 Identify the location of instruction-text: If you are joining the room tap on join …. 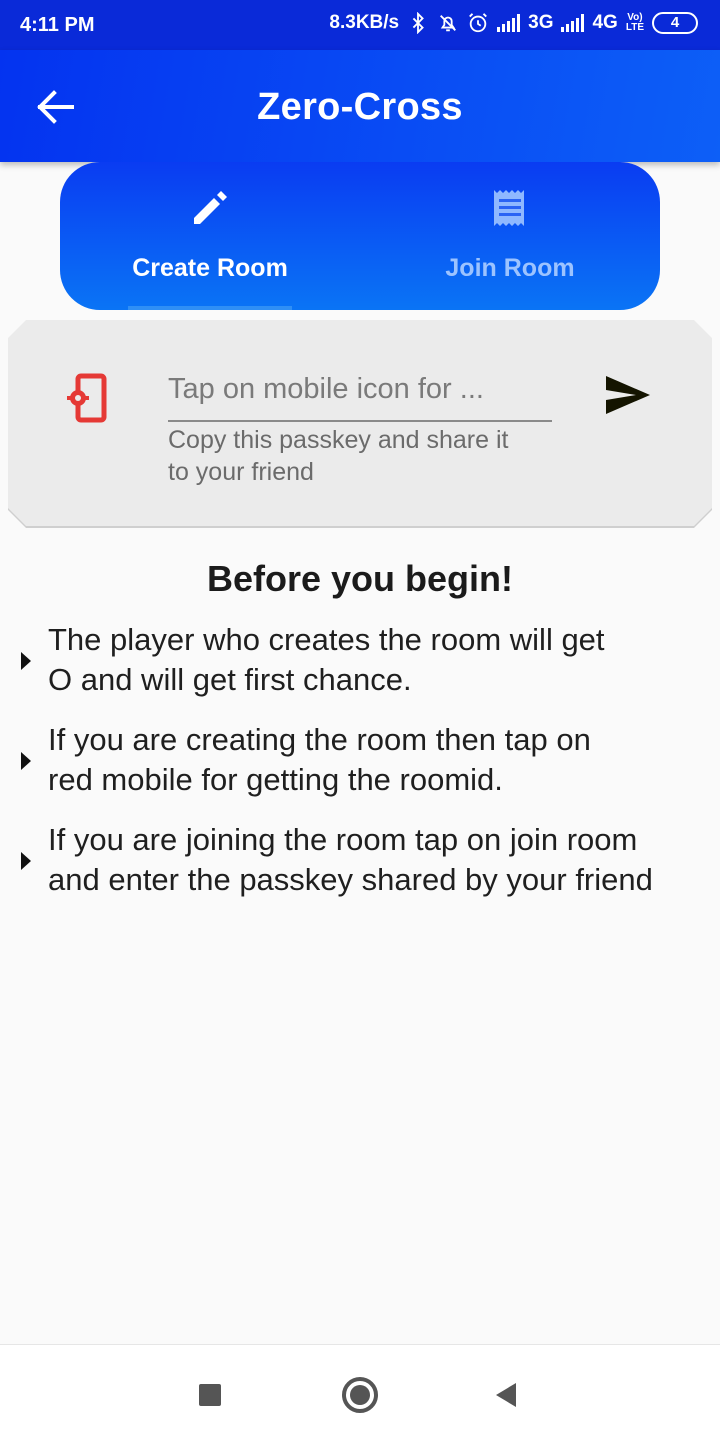
(350, 859).